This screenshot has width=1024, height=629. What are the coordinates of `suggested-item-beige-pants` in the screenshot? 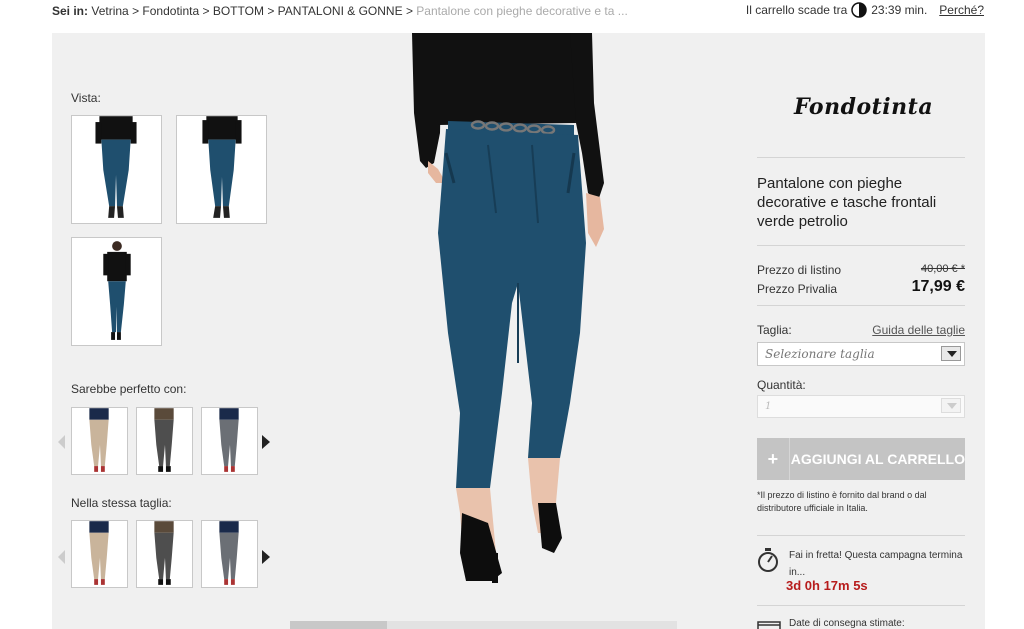 It's located at (99, 441).